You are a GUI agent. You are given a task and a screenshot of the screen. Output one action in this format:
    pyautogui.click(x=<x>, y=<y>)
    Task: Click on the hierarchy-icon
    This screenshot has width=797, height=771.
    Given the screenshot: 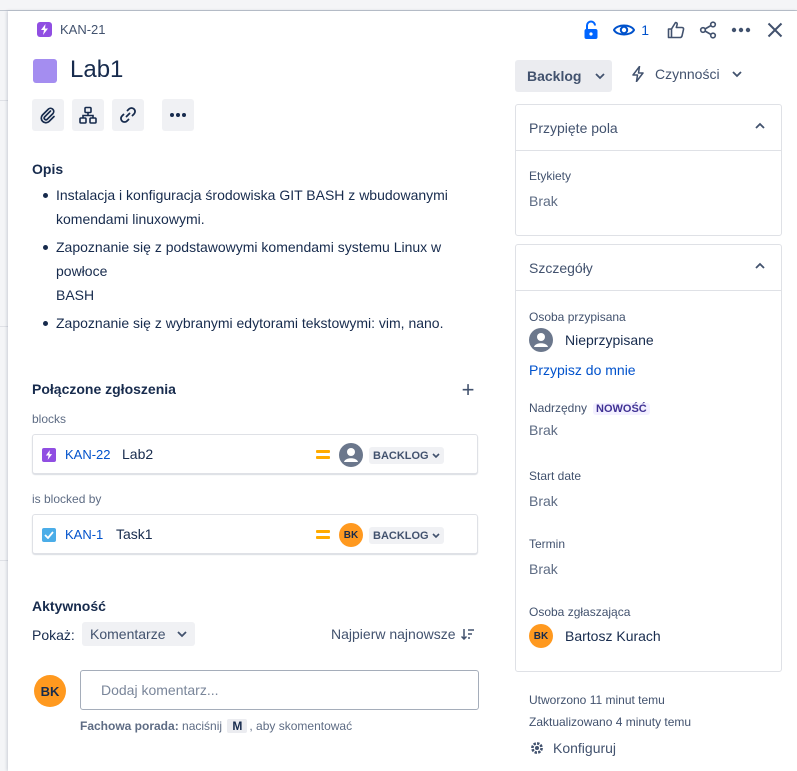 What is the action you would take?
    pyautogui.click(x=88, y=115)
    